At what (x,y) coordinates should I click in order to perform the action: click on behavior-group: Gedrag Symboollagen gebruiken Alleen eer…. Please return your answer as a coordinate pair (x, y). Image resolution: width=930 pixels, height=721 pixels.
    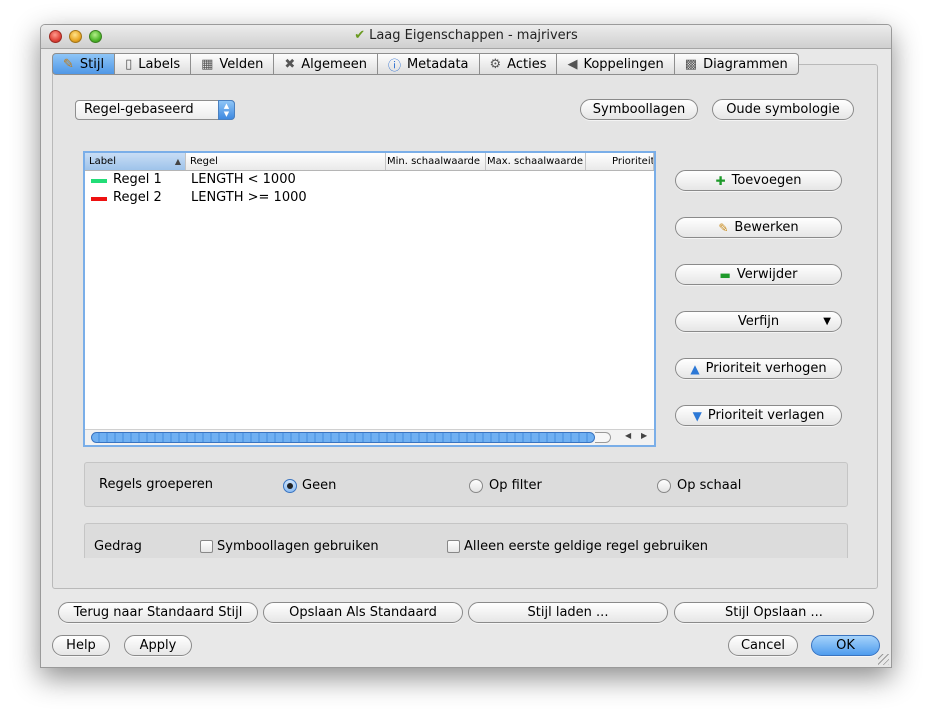
    Looking at the image, I should click on (466, 540).